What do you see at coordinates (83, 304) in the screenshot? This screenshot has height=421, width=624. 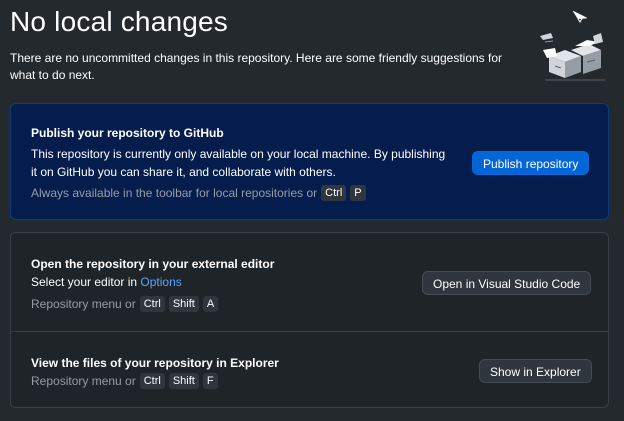 I see `open-editor-hint-text: Repository menu or` at bounding box center [83, 304].